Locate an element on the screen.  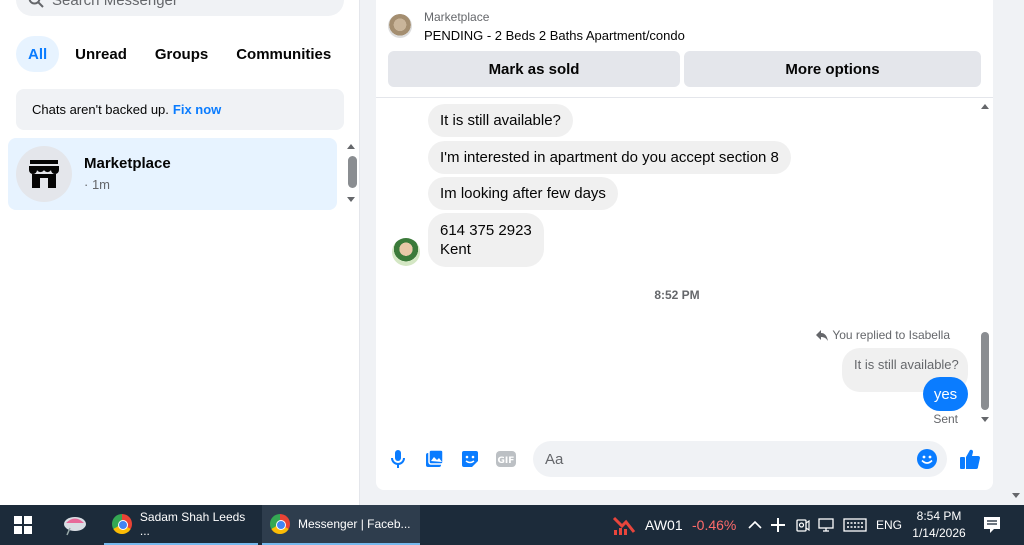
filter-unread: Unread is located at coordinates (101, 54).